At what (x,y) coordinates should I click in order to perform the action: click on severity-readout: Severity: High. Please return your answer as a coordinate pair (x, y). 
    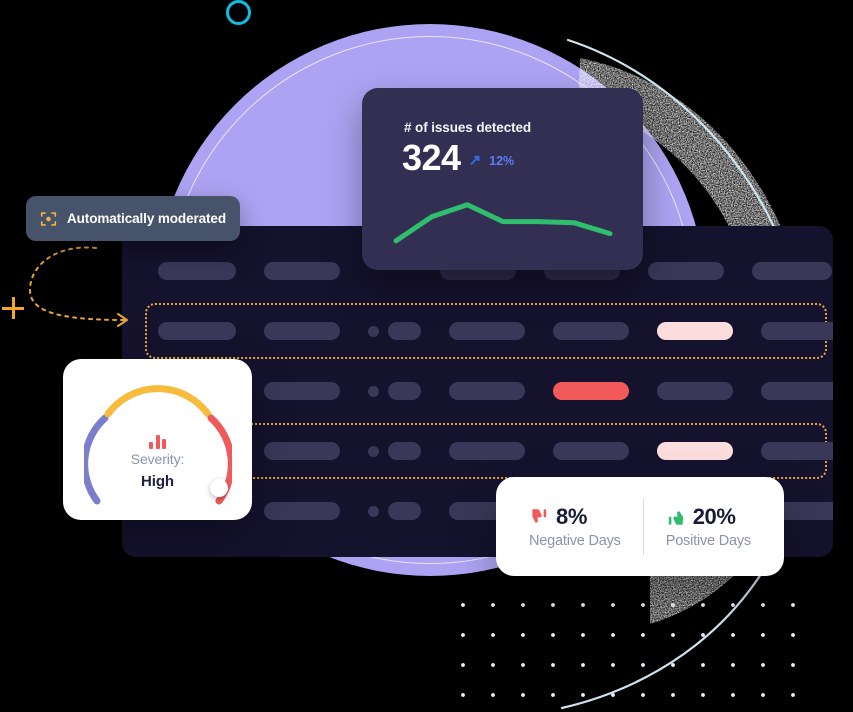
    Looking at the image, I should click on (158, 461).